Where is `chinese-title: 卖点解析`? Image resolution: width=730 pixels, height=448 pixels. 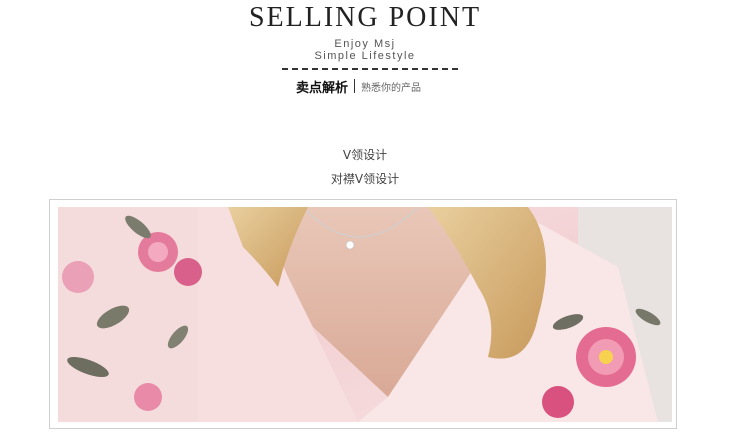
chinese-title: 卖点解析 is located at coordinates (322, 88).